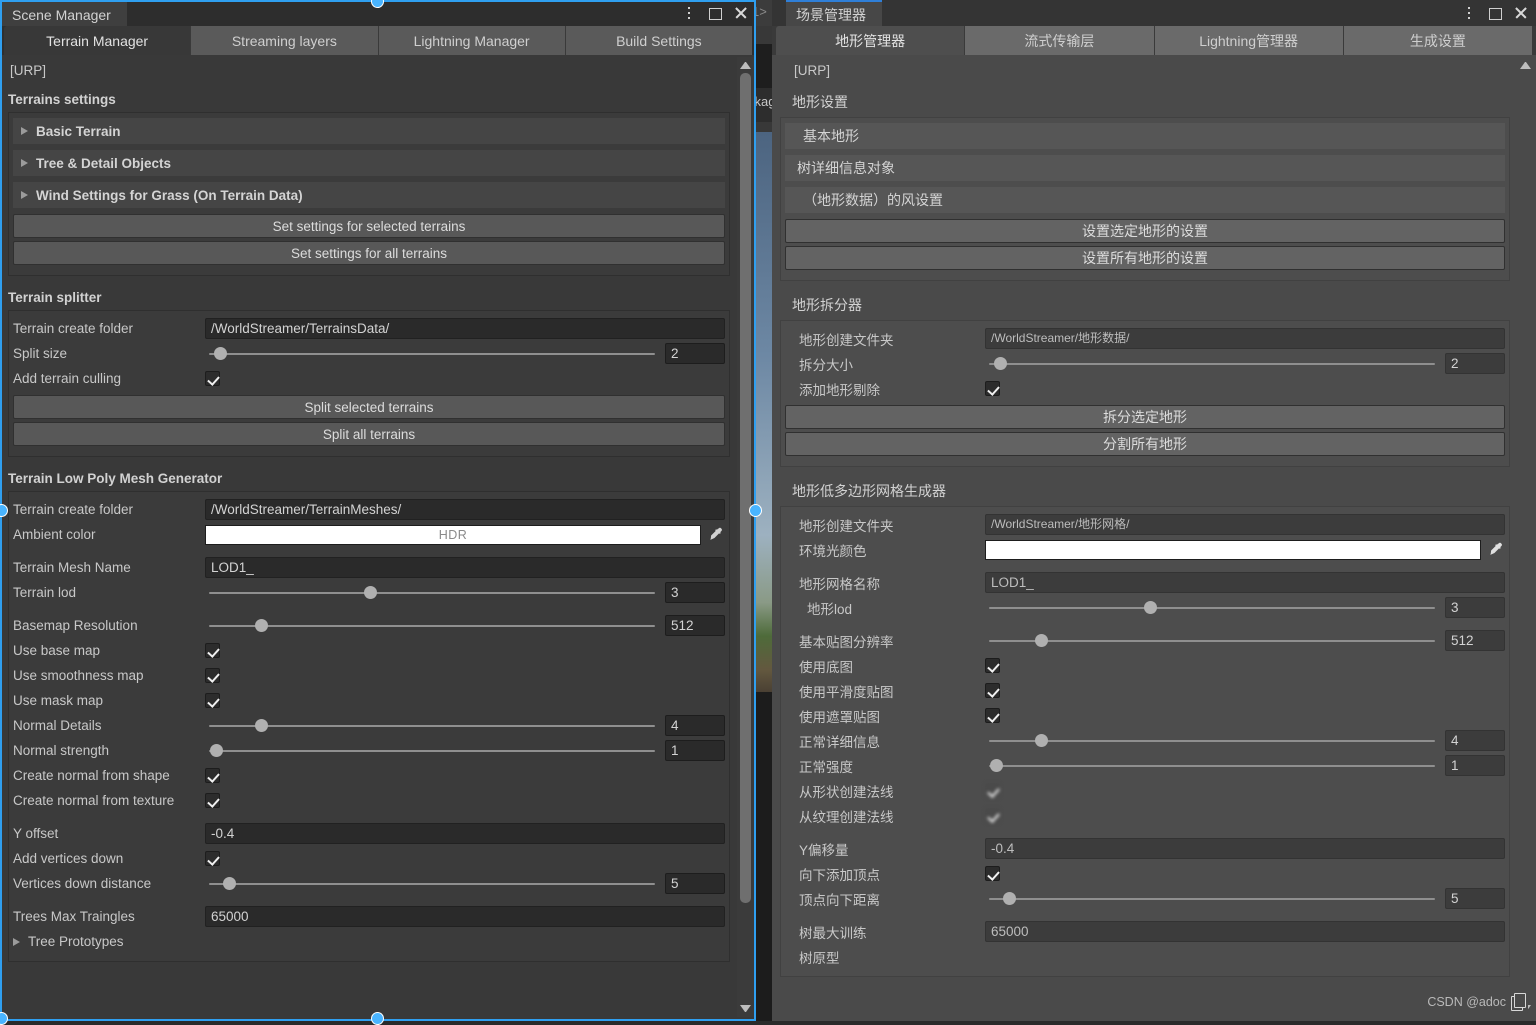  Describe the element at coordinates (695, 750) in the screenshot. I see `normal-strength-value: 1` at that location.